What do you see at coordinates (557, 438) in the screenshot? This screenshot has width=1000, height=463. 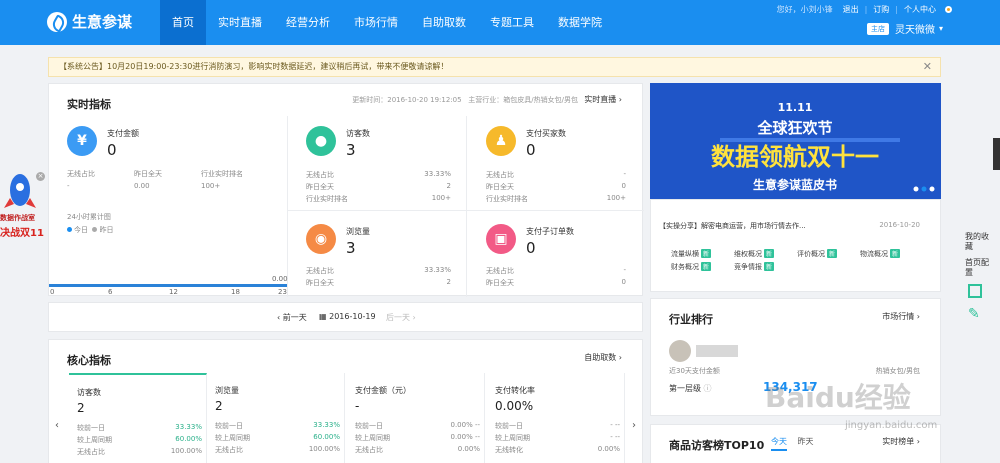 I see `card-row: 较上周同期 - --` at bounding box center [557, 438].